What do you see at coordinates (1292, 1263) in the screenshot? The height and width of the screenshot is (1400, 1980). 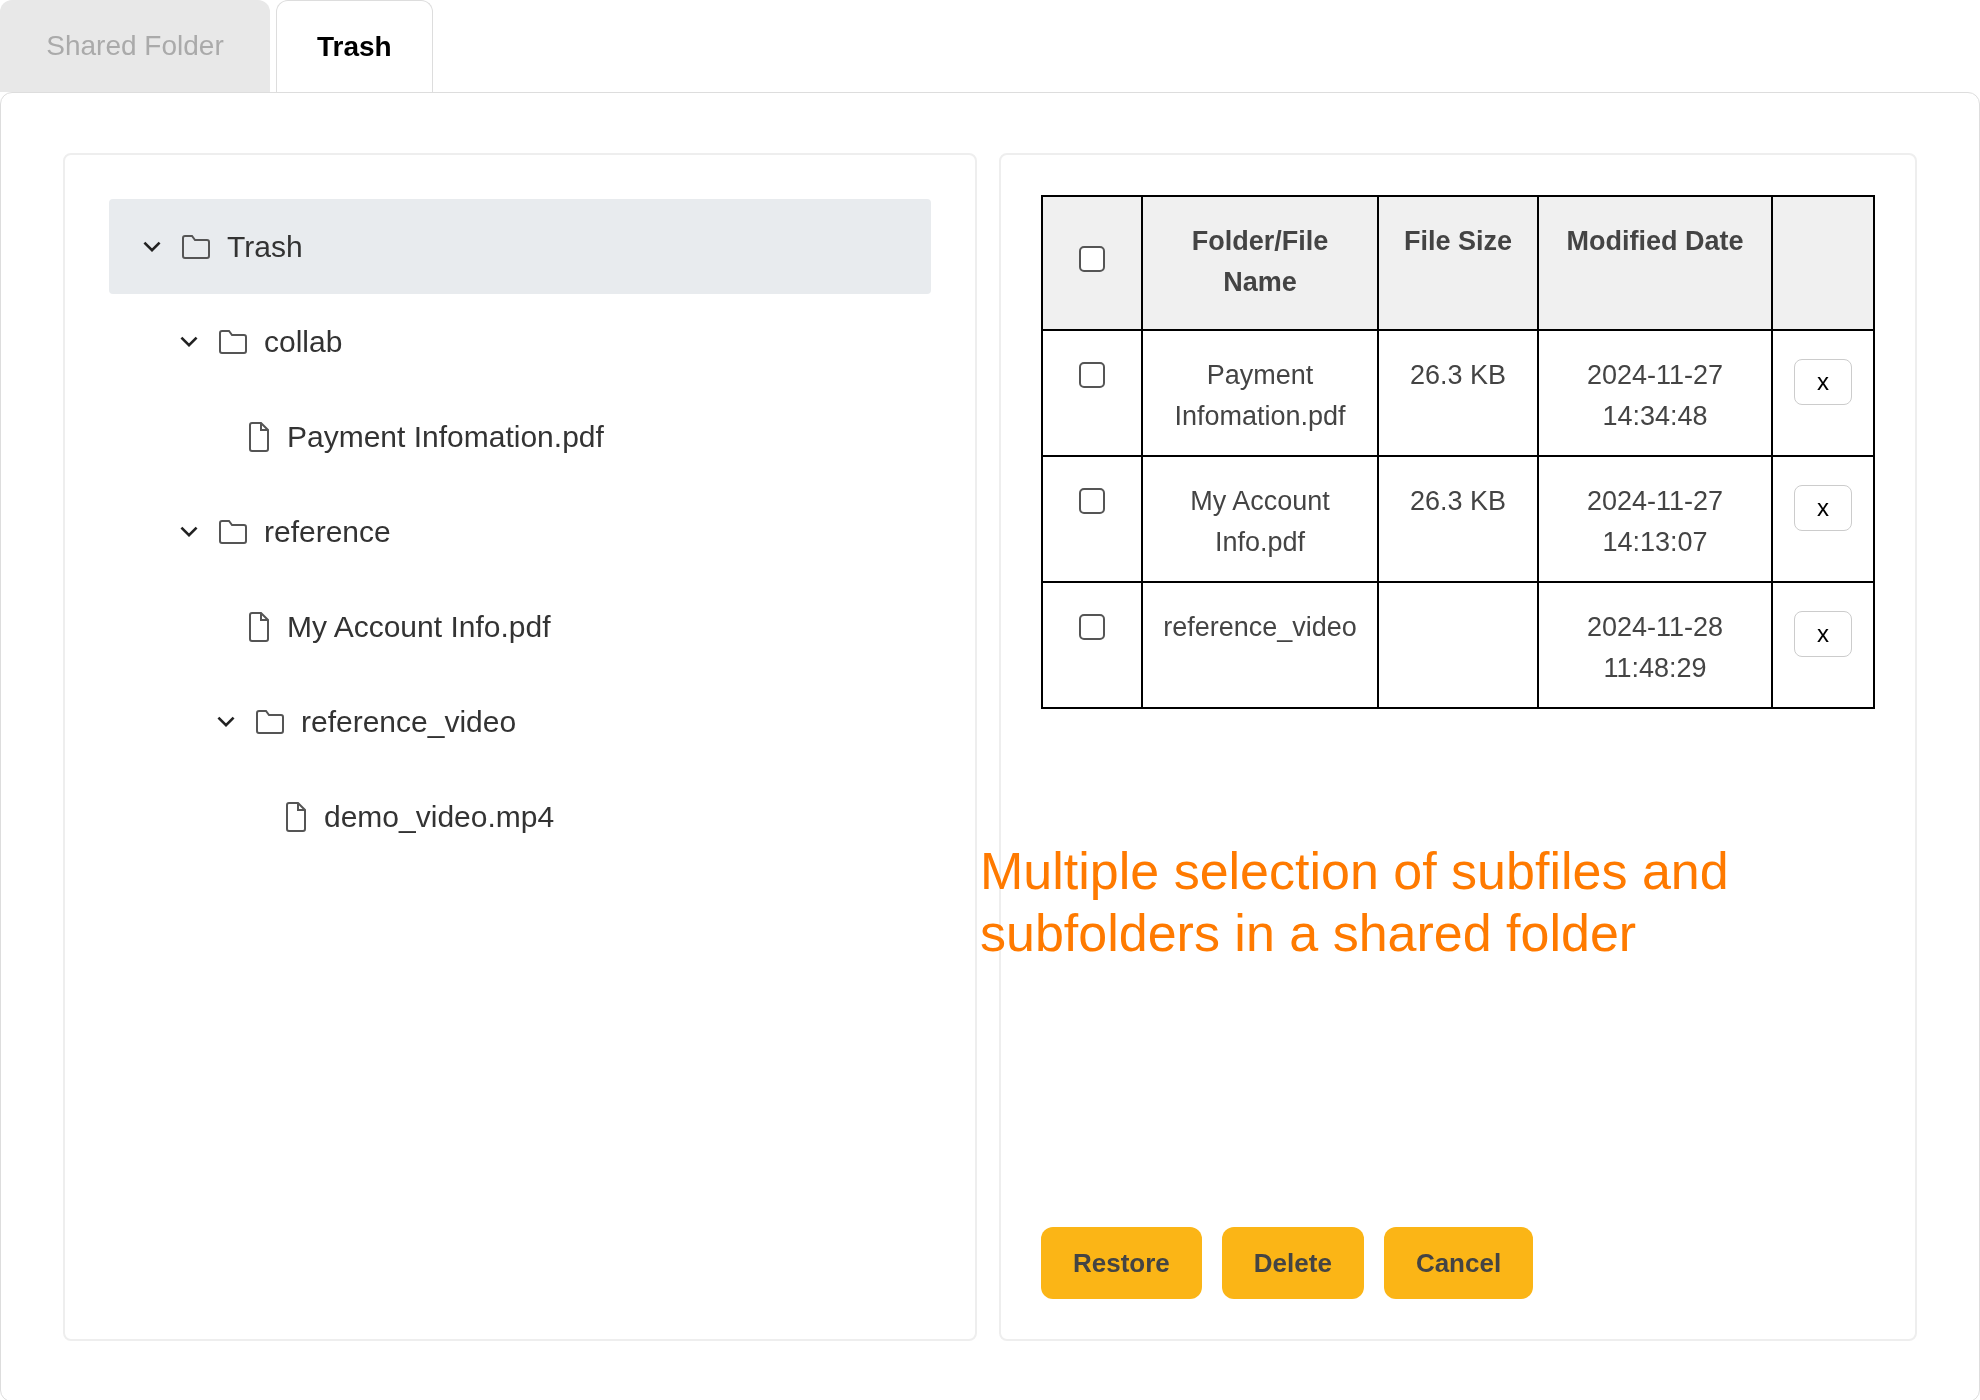 I see `action-button: Delete` at bounding box center [1292, 1263].